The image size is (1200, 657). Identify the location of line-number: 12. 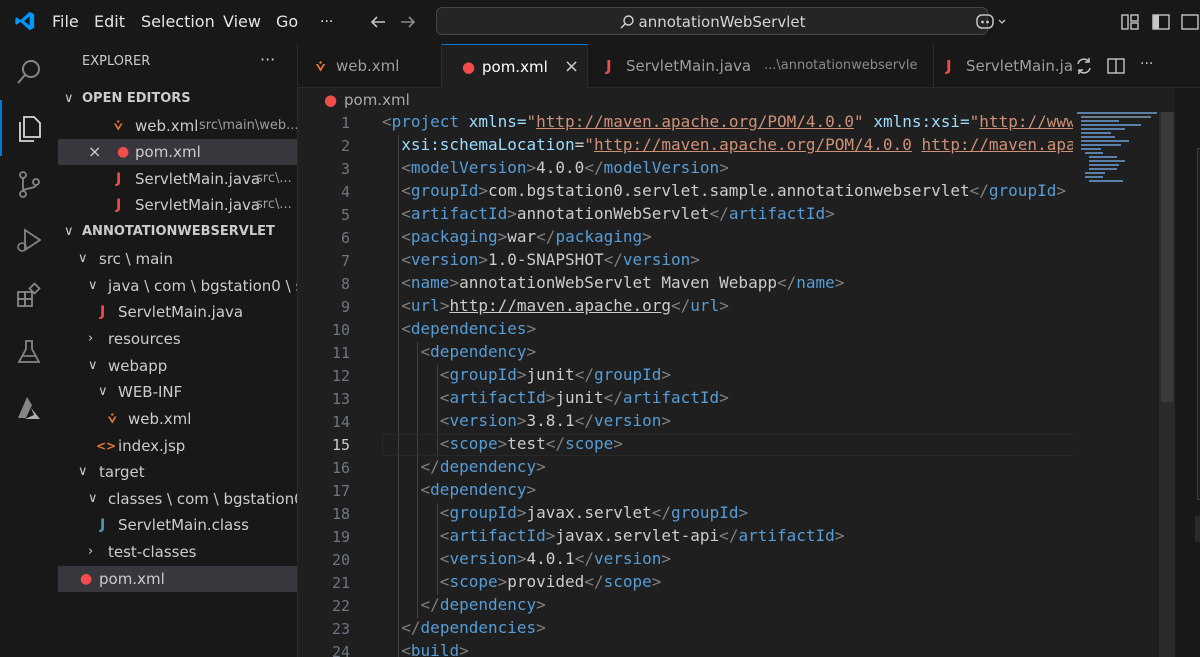
(340, 376).